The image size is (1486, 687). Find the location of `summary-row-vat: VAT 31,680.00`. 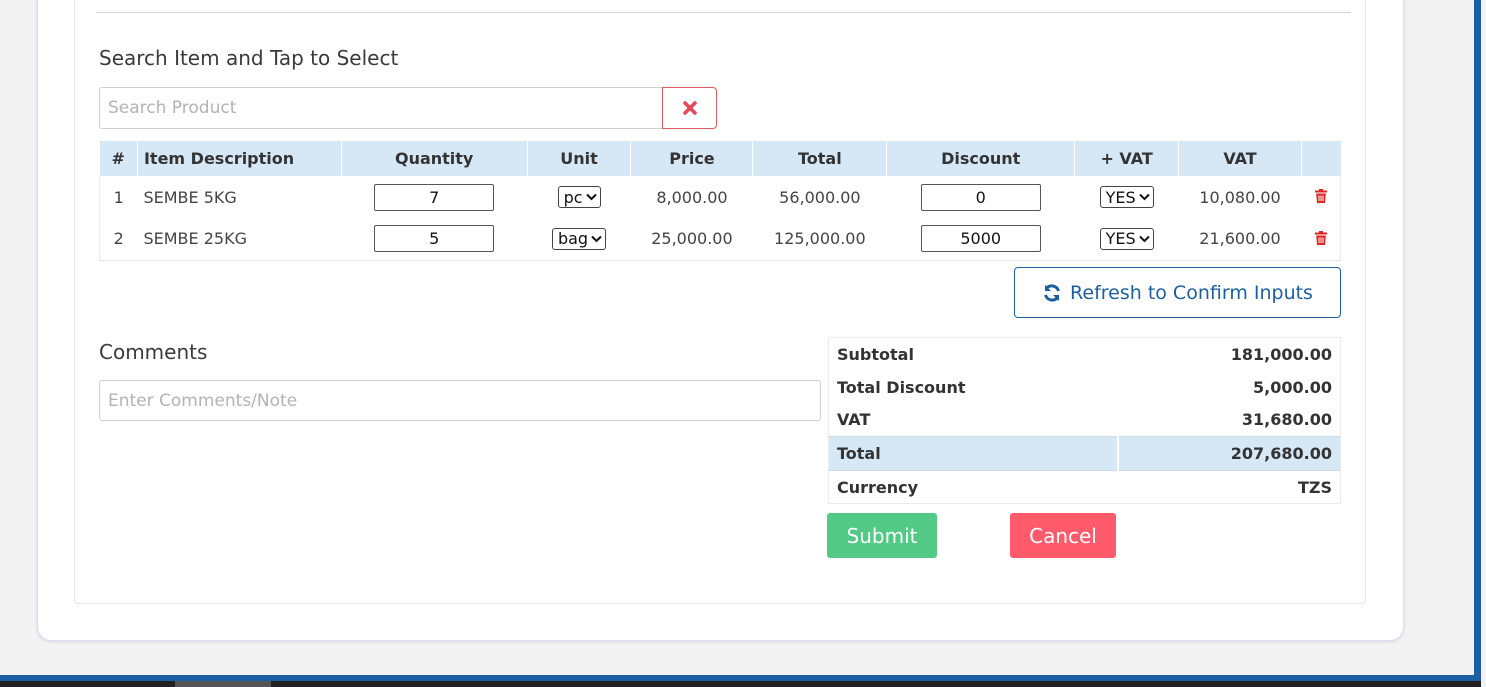

summary-row-vat: VAT 31,680.00 is located at coordinates (1085, 420).